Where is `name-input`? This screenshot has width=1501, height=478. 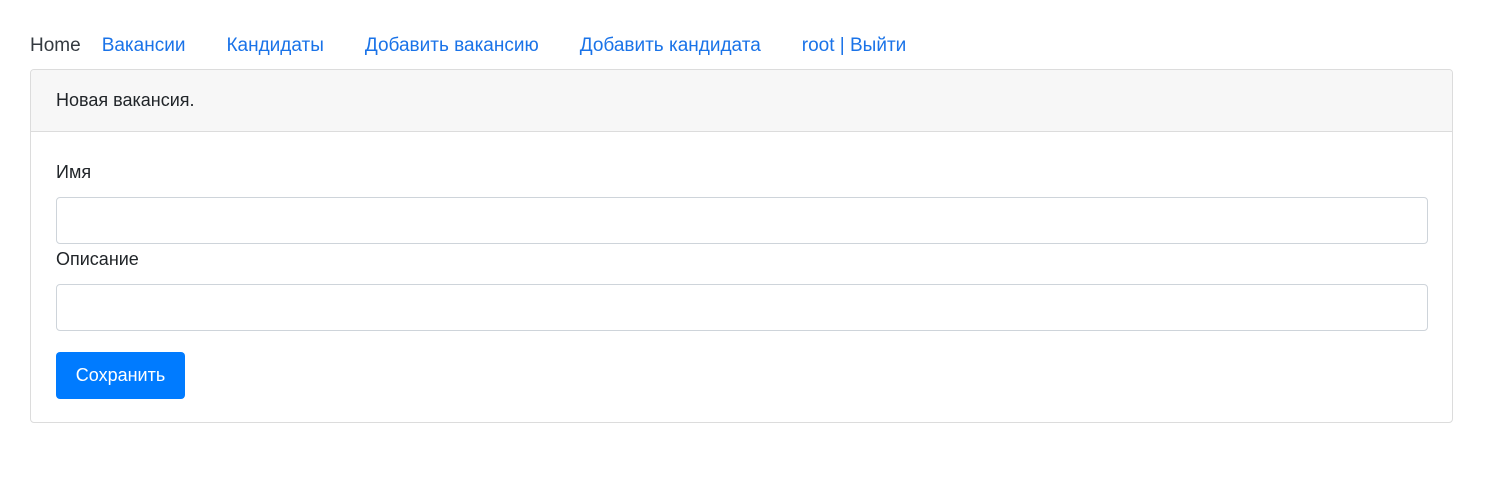
name-input is located at coordinates (742, 220).